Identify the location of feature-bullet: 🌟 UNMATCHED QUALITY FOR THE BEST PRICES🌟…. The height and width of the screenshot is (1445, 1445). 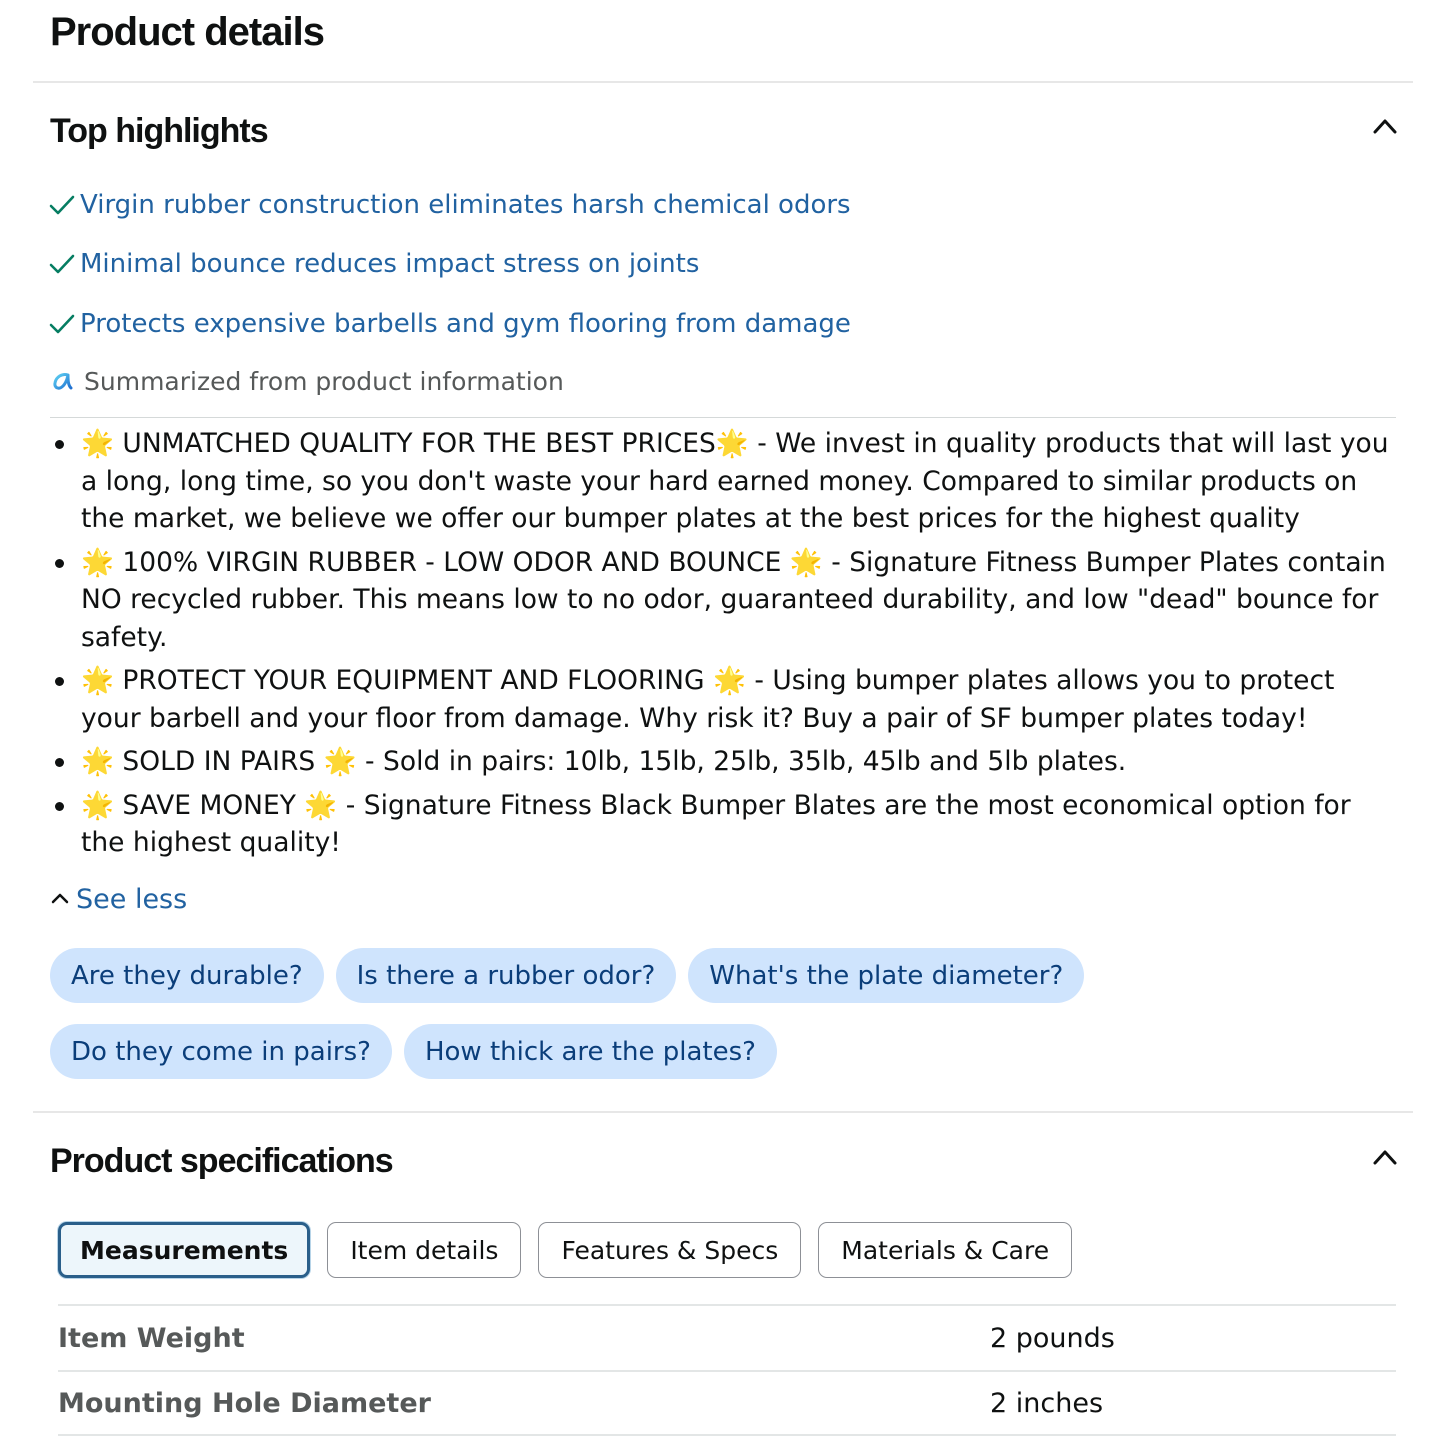
(725, 481).